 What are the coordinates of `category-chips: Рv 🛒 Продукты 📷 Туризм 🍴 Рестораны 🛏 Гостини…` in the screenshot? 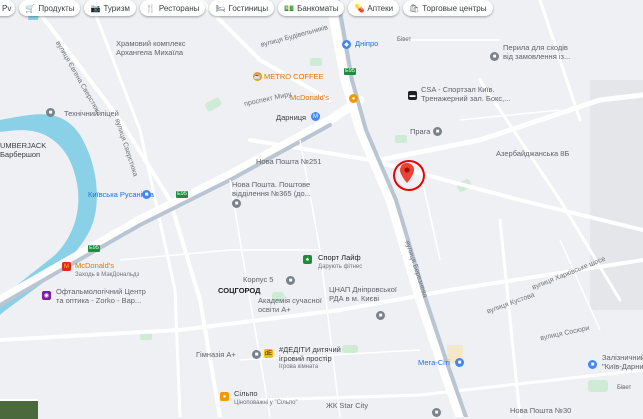 It's located at (246, 8).